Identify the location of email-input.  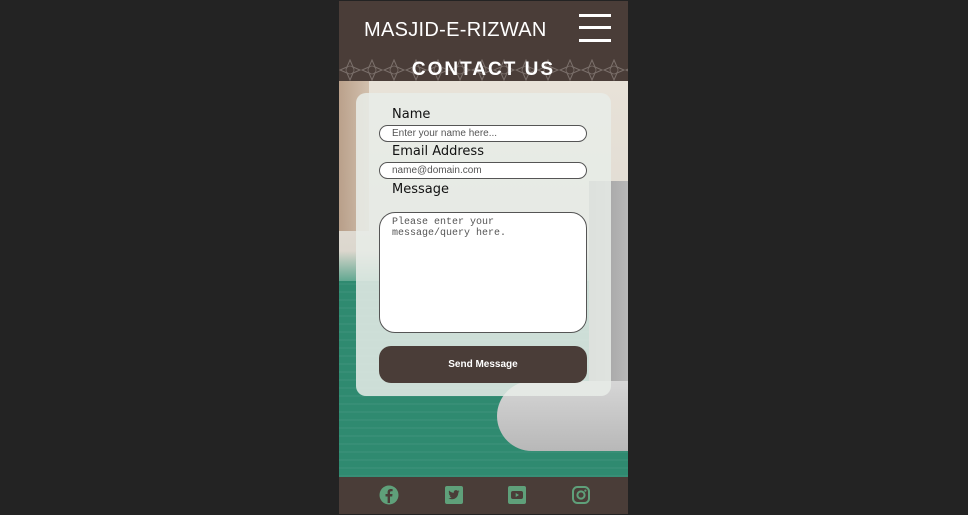
(483, 170).